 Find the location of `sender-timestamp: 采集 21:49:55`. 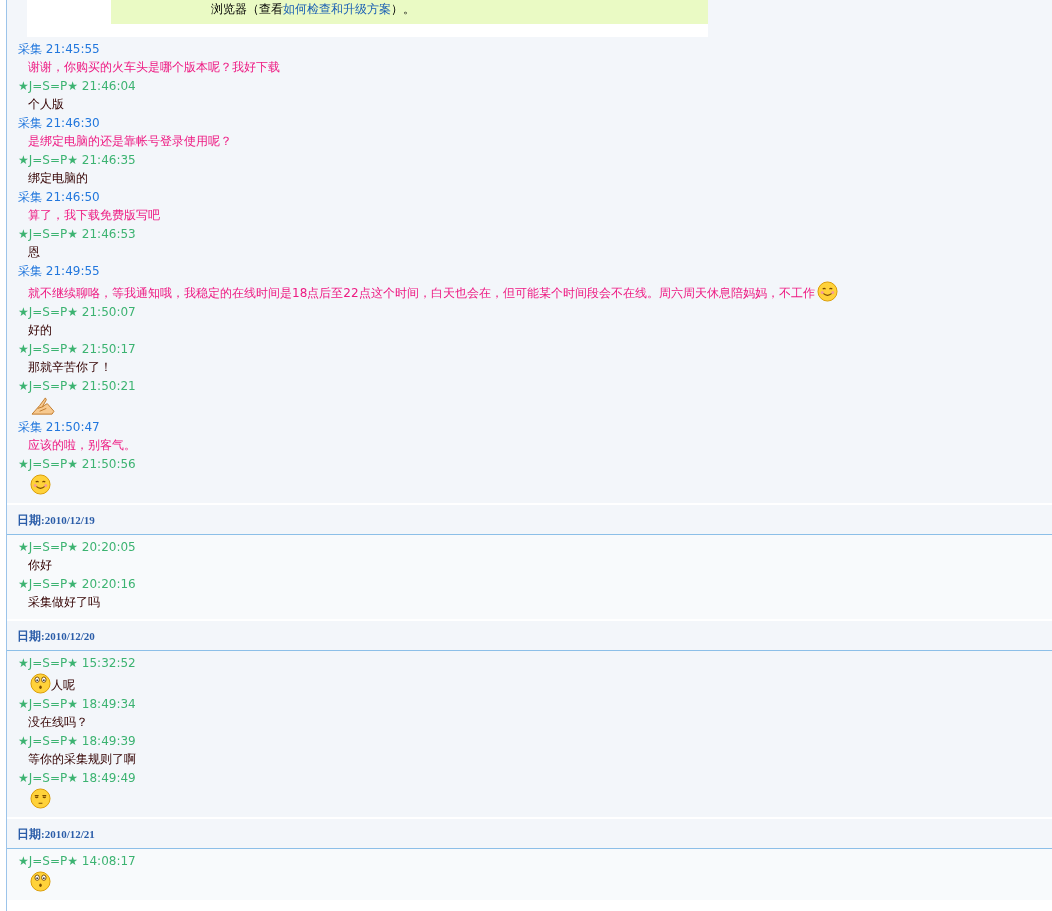

sender-timestamp: 采集 21:49:55 is located at coordinates (59, 271).